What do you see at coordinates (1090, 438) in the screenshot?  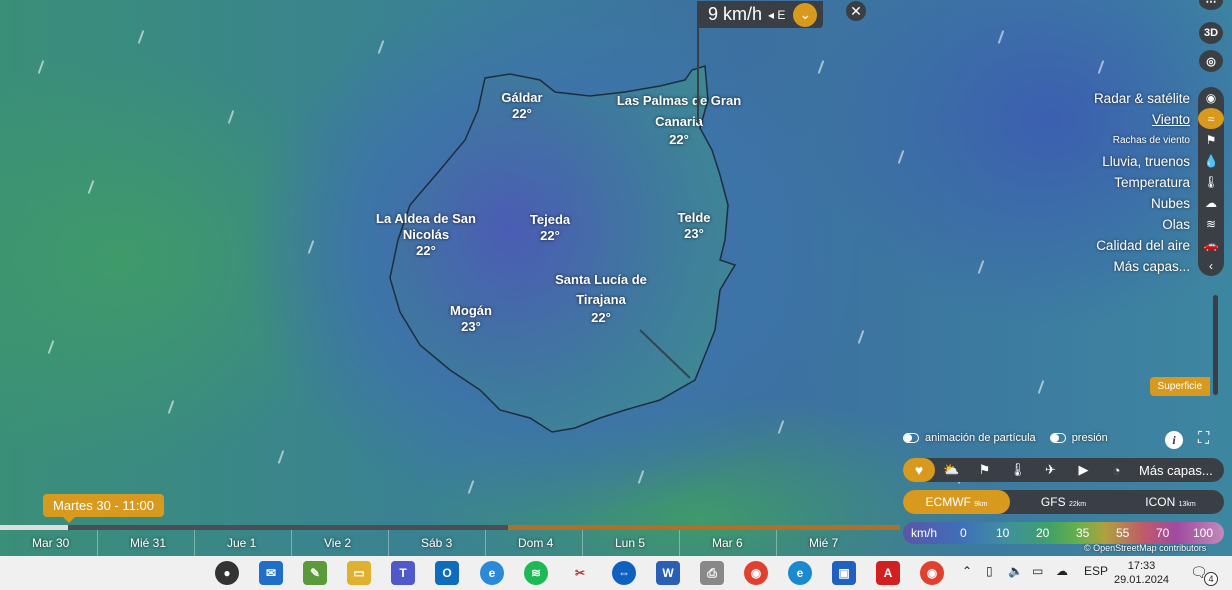 I see `pressure-toggle-label: presión` at bounding box center [1090, 438].